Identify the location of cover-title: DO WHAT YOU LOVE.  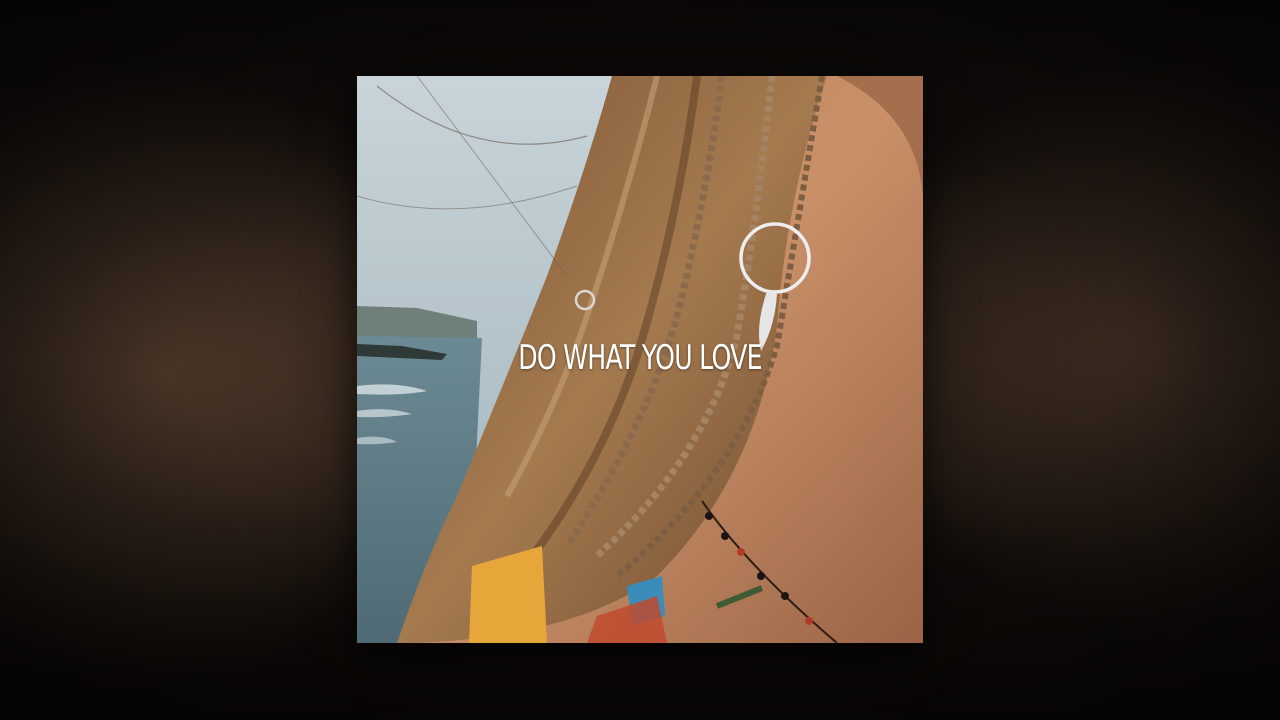
(640, 358).